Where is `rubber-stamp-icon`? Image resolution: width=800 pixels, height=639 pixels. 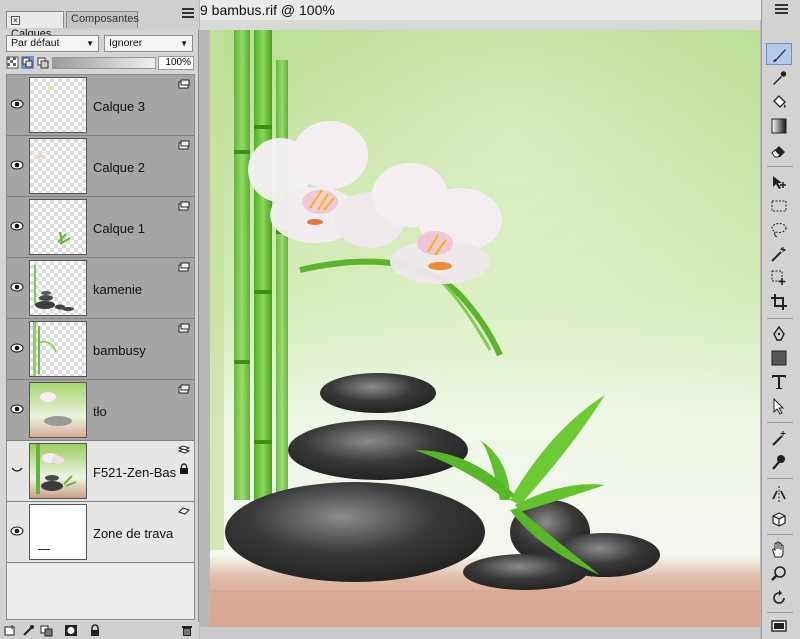 rubber-stamp-icon is located at coordinates (779, 462).